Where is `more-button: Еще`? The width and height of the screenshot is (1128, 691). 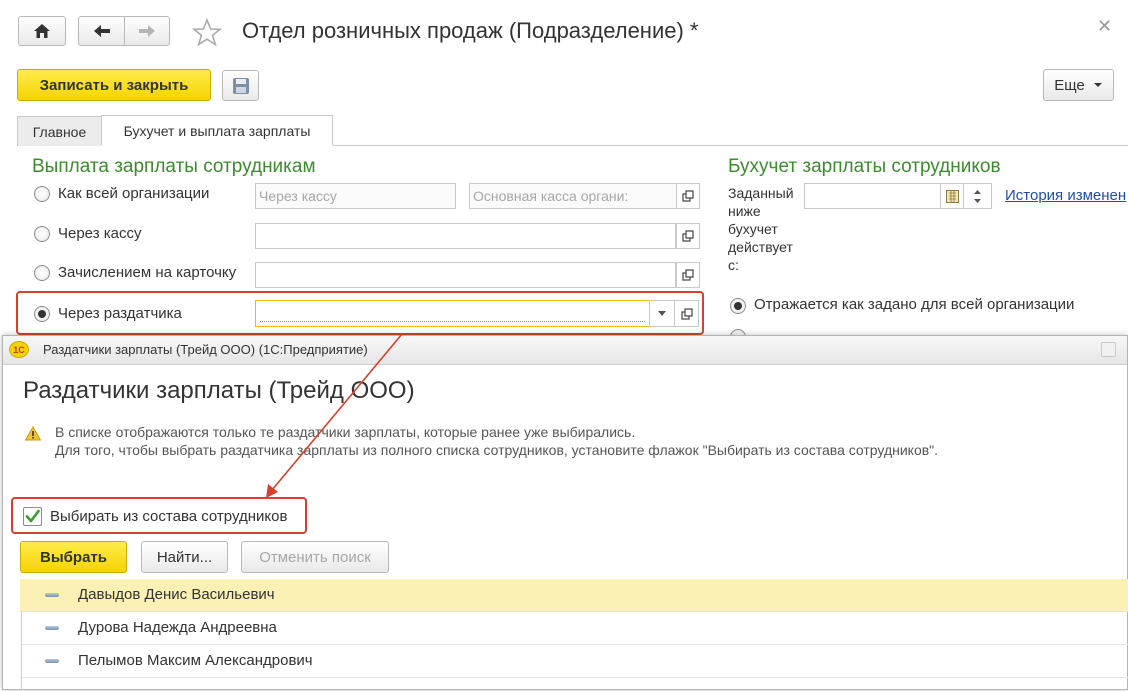 more-button: Еще is located at coordinates (1078, 85).